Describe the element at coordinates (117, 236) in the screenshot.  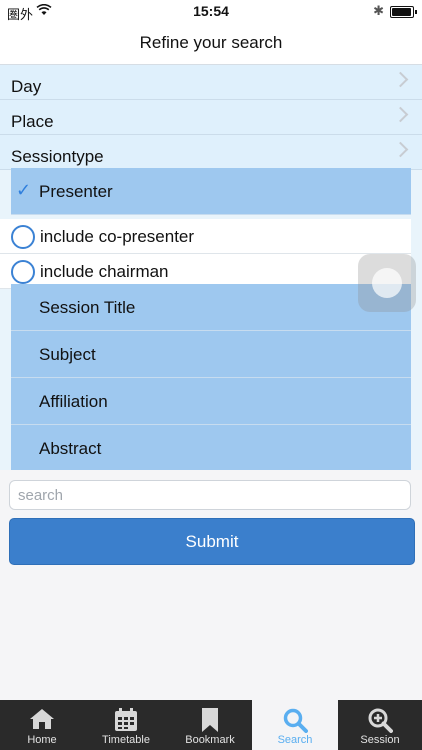
I see `option-label: include co-presenter` at that location.